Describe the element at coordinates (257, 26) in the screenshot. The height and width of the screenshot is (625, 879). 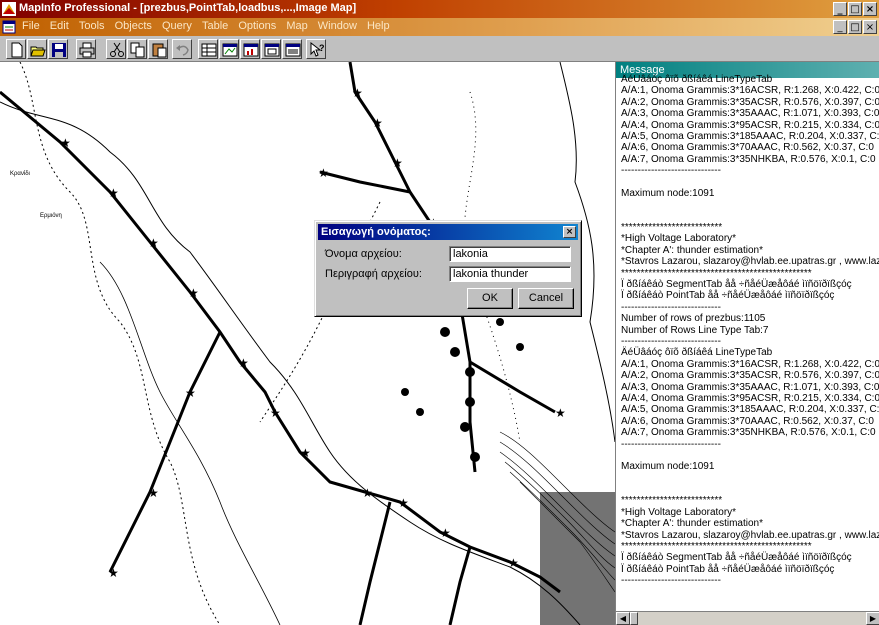
I see `menu-options: Options` at that location.